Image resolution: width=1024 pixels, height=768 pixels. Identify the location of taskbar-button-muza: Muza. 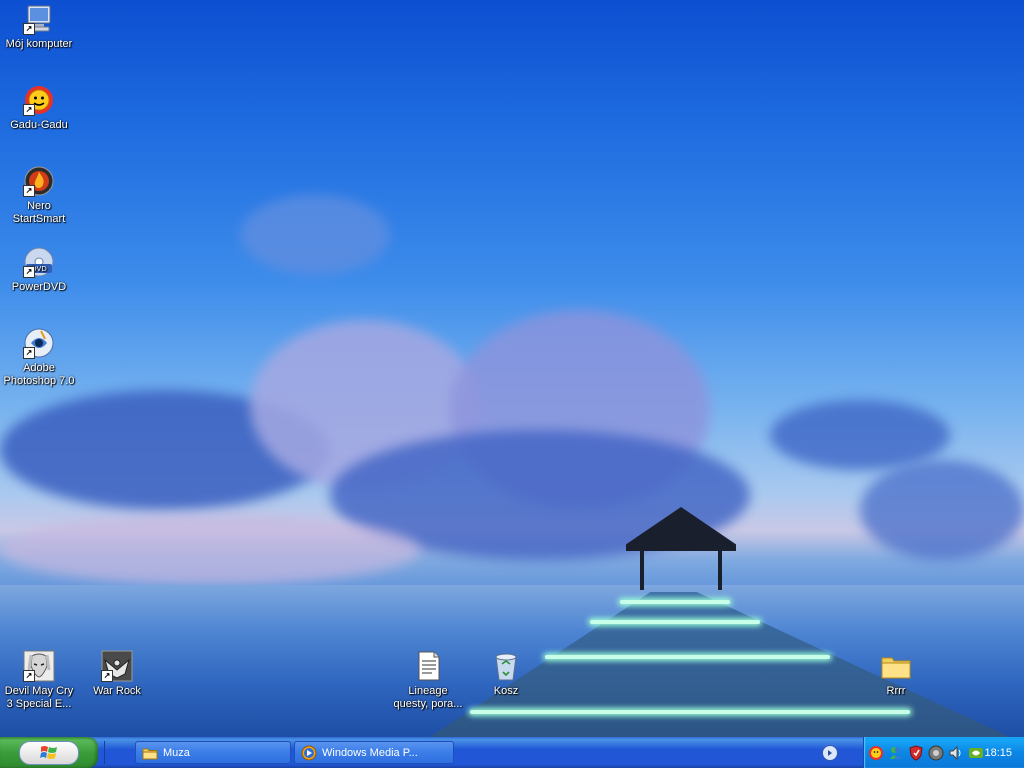
(213, 752).